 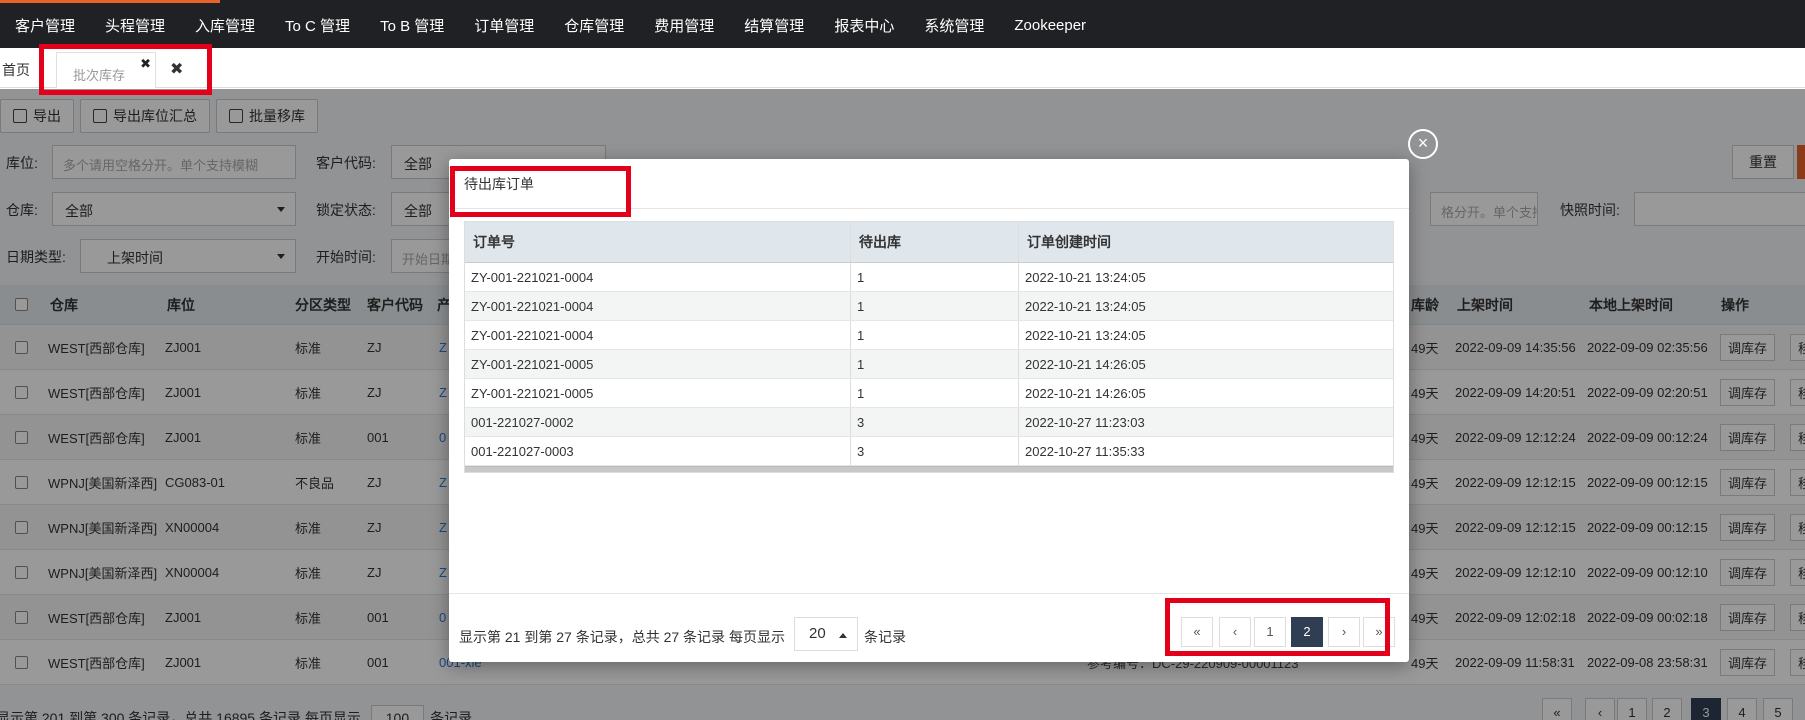 What do you see at coordinates (935, 242) in the screenshot?
I see `col-pending-qty: 待出库` at bounding box center [935, 242].